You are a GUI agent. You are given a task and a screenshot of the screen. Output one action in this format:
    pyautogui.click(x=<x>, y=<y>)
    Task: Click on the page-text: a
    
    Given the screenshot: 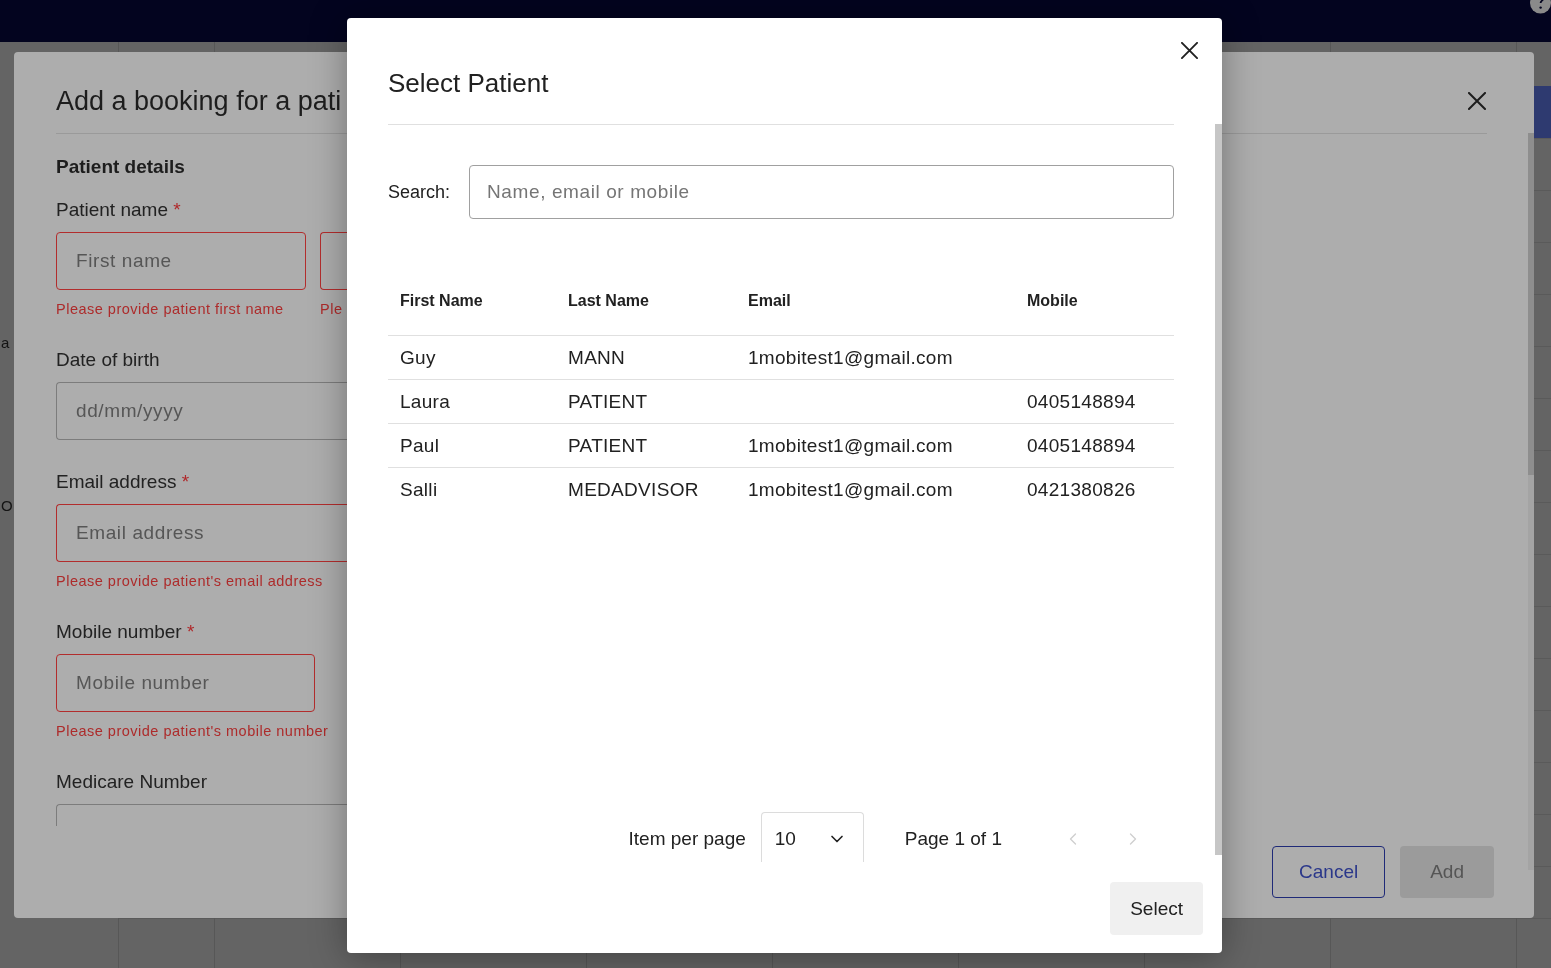 What is the action you would take?
    pyautogui.click(x=5, y=343)
    